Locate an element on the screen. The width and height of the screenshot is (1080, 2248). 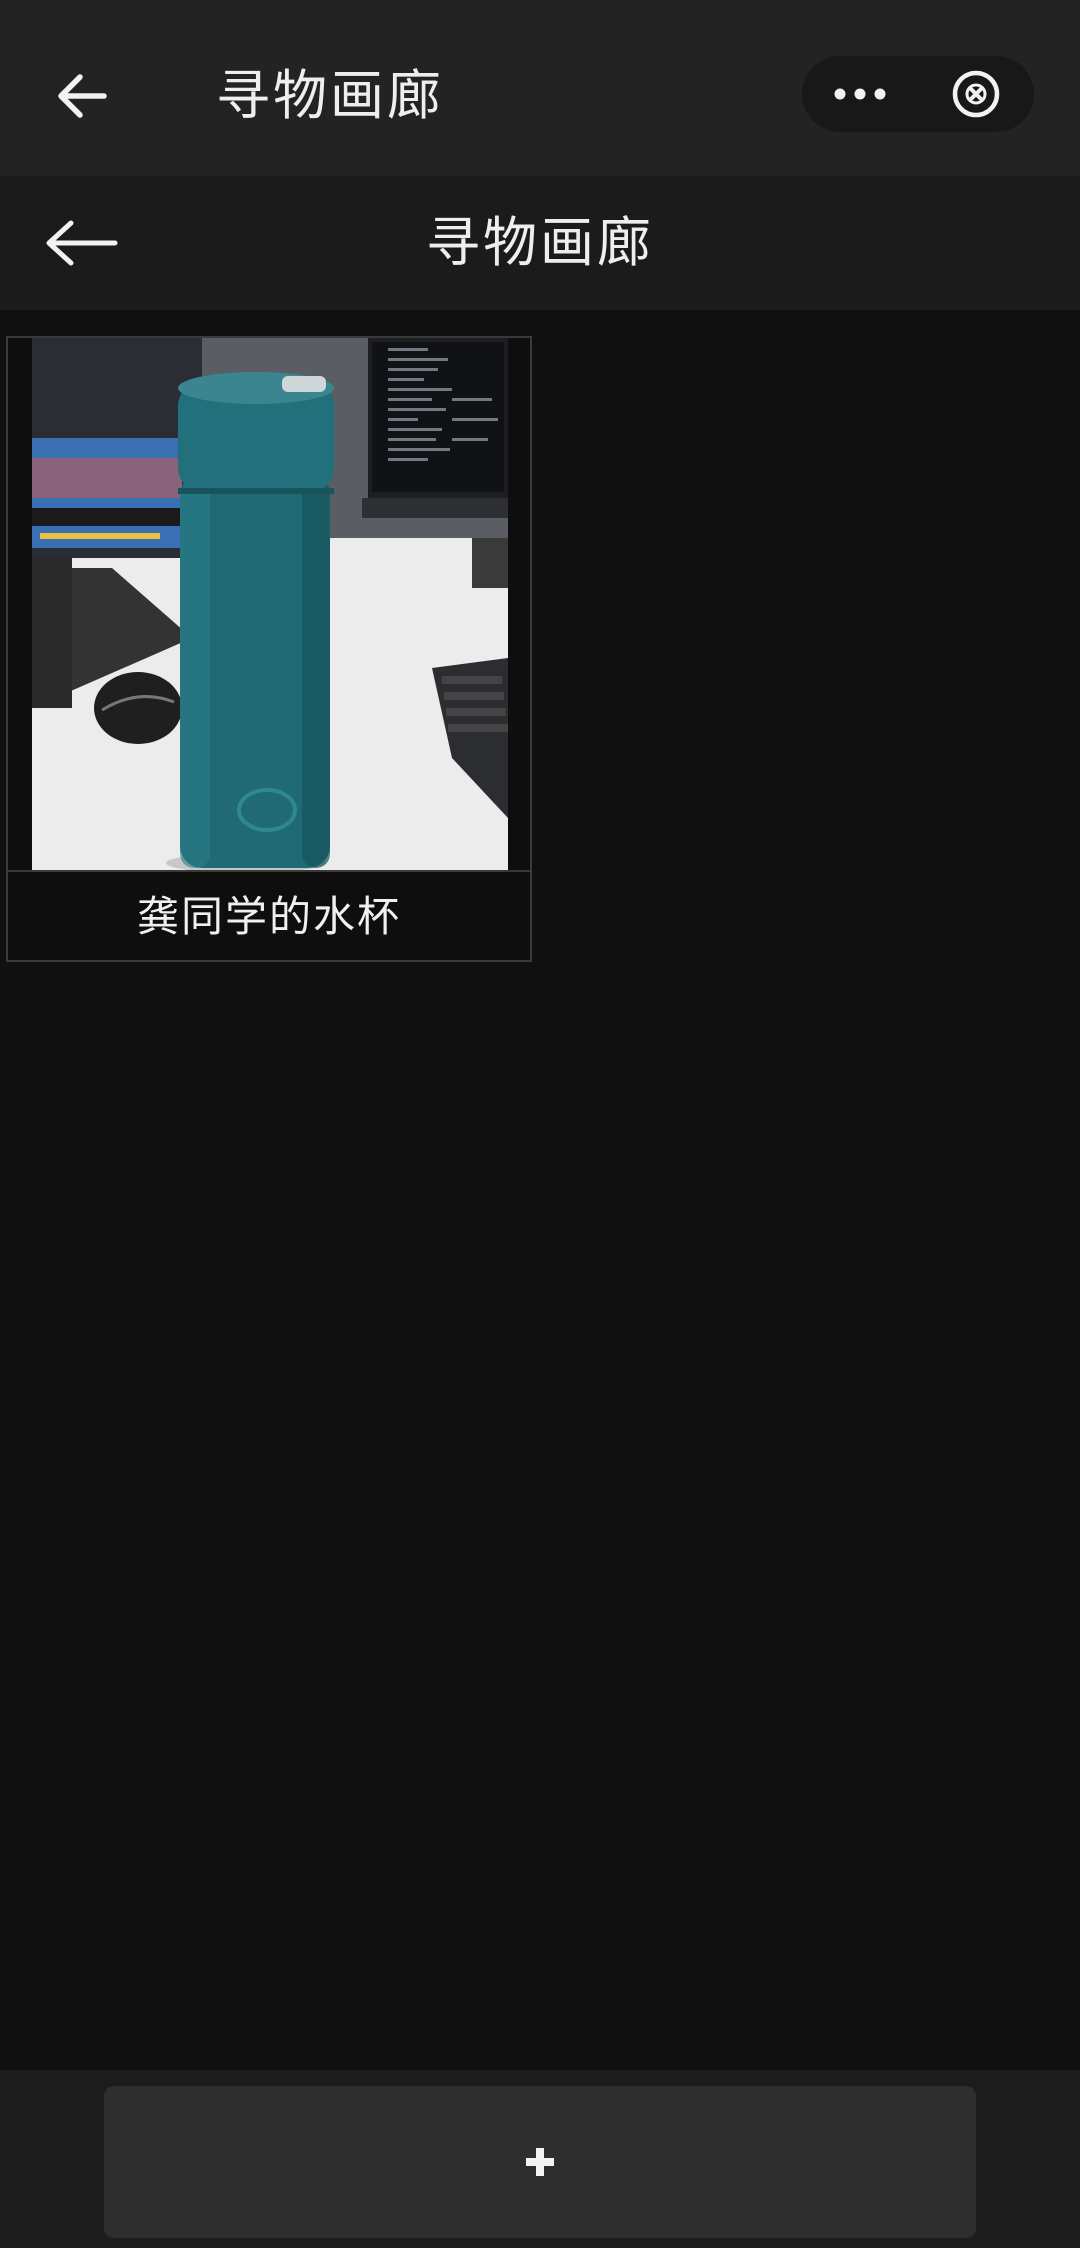
footer-bar is located at coordinates (540, 2159).